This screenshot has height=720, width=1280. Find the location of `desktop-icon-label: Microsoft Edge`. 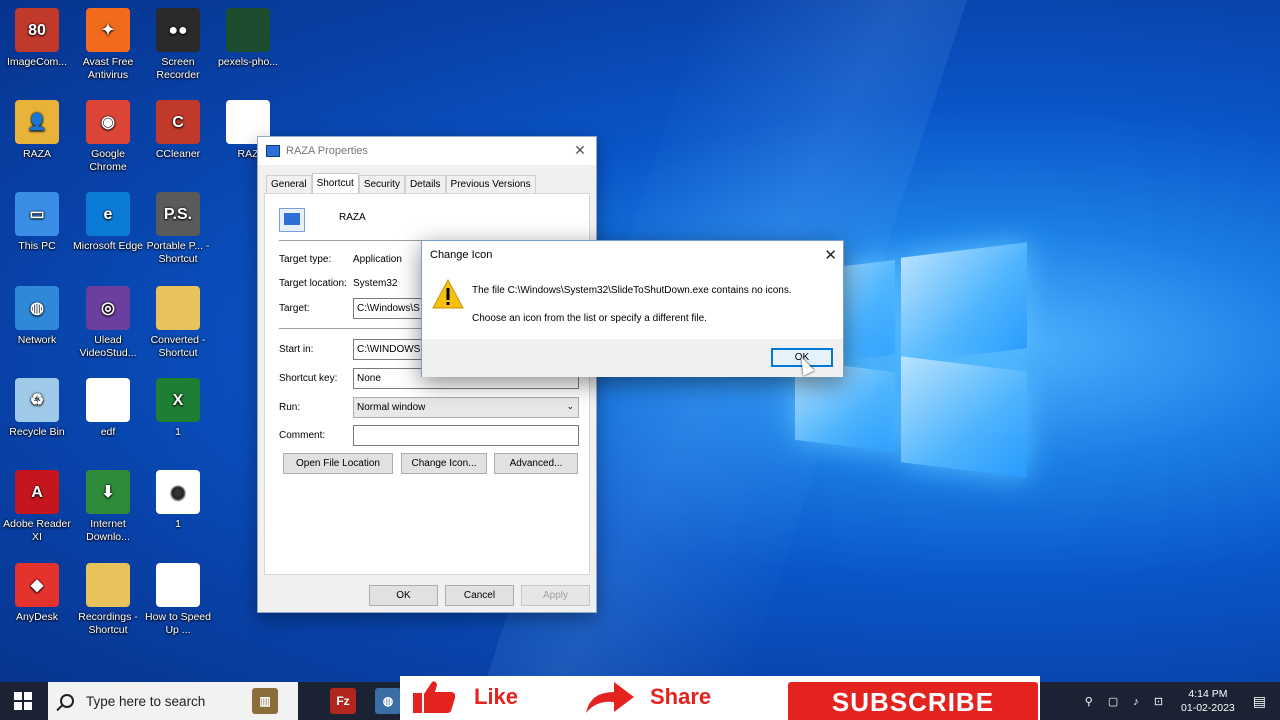

desktop-icon-label: Microsoft Edge is located at coordinates (108, 246).